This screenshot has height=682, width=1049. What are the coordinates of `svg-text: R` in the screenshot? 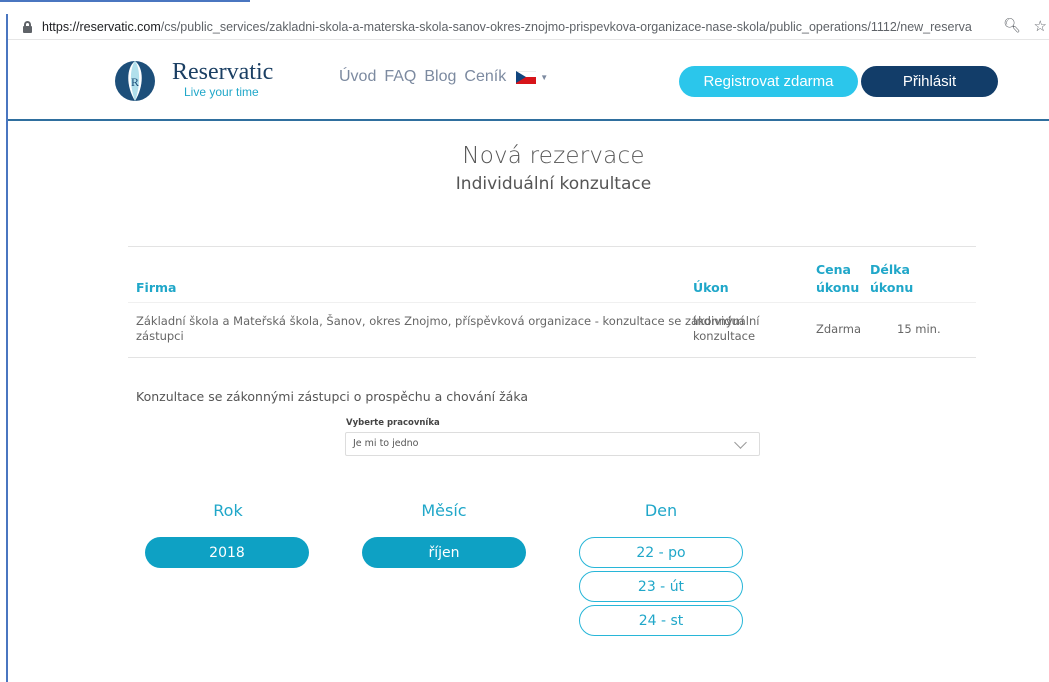 It's located at (135, 82).